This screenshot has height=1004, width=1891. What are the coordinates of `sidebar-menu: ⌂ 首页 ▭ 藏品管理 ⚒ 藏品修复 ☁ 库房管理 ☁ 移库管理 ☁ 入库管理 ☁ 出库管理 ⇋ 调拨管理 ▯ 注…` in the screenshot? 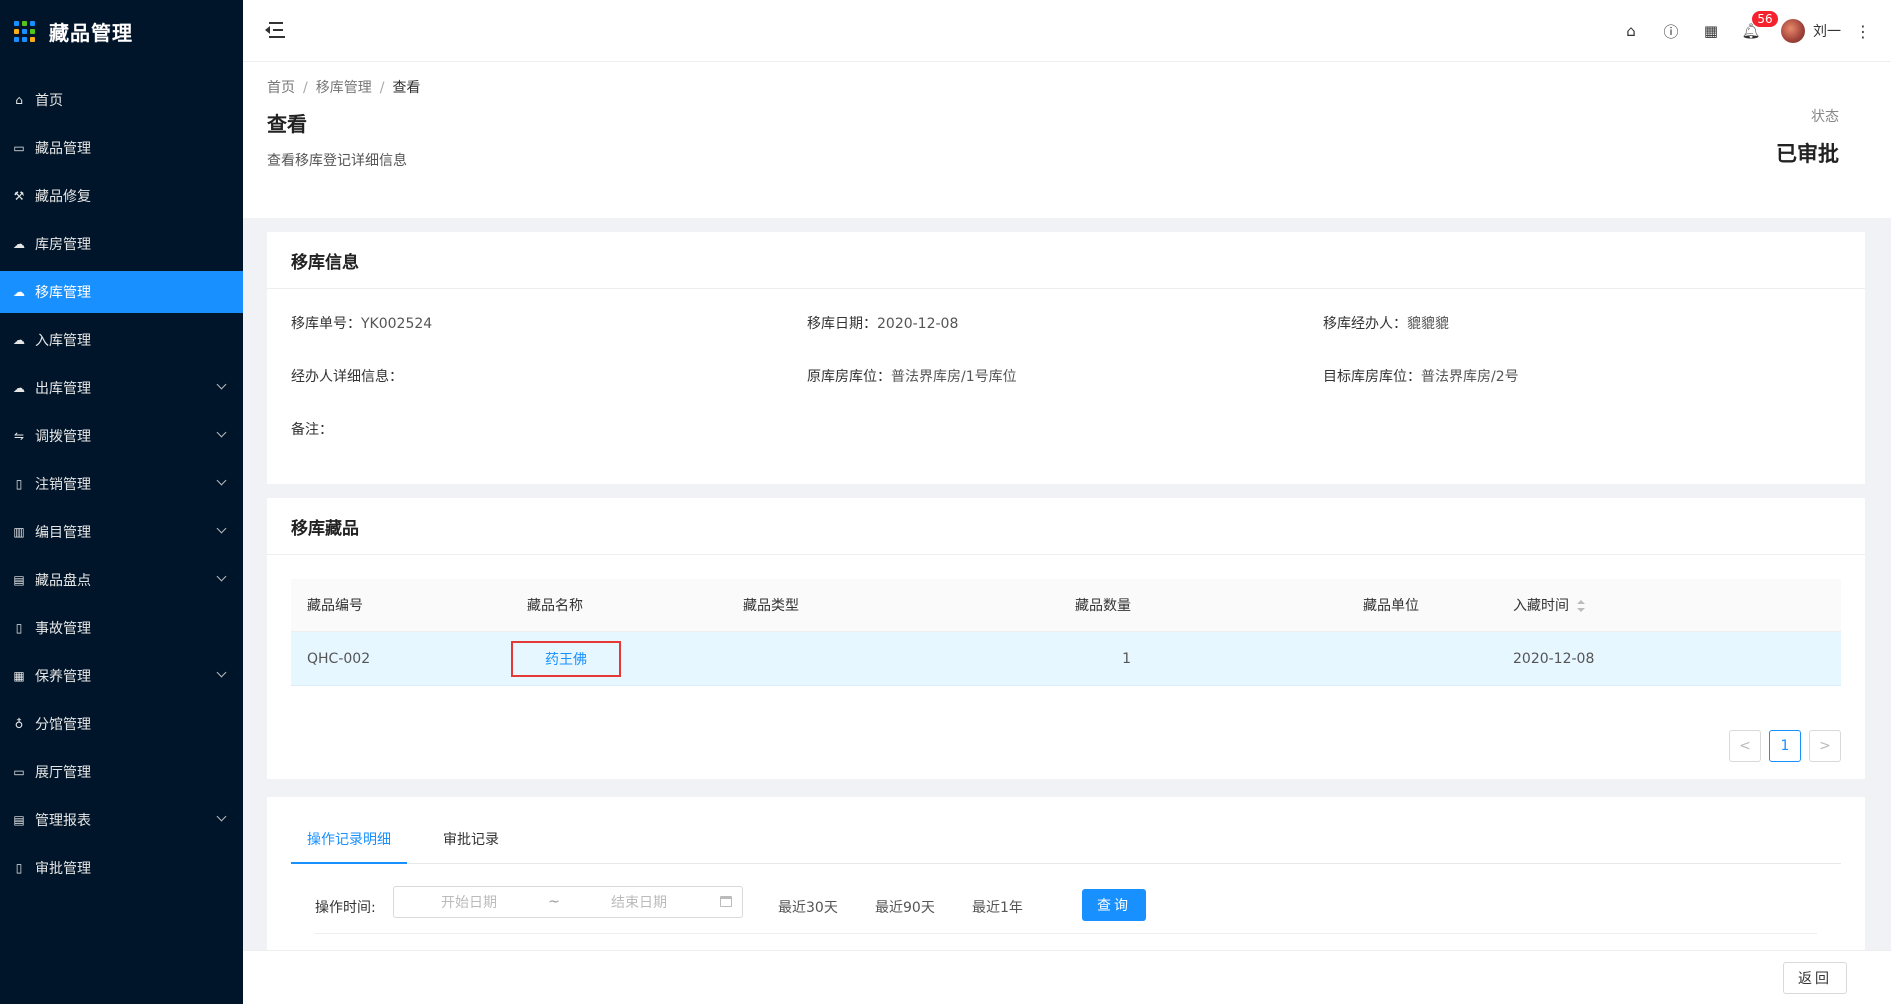 It's located at (121, 484).